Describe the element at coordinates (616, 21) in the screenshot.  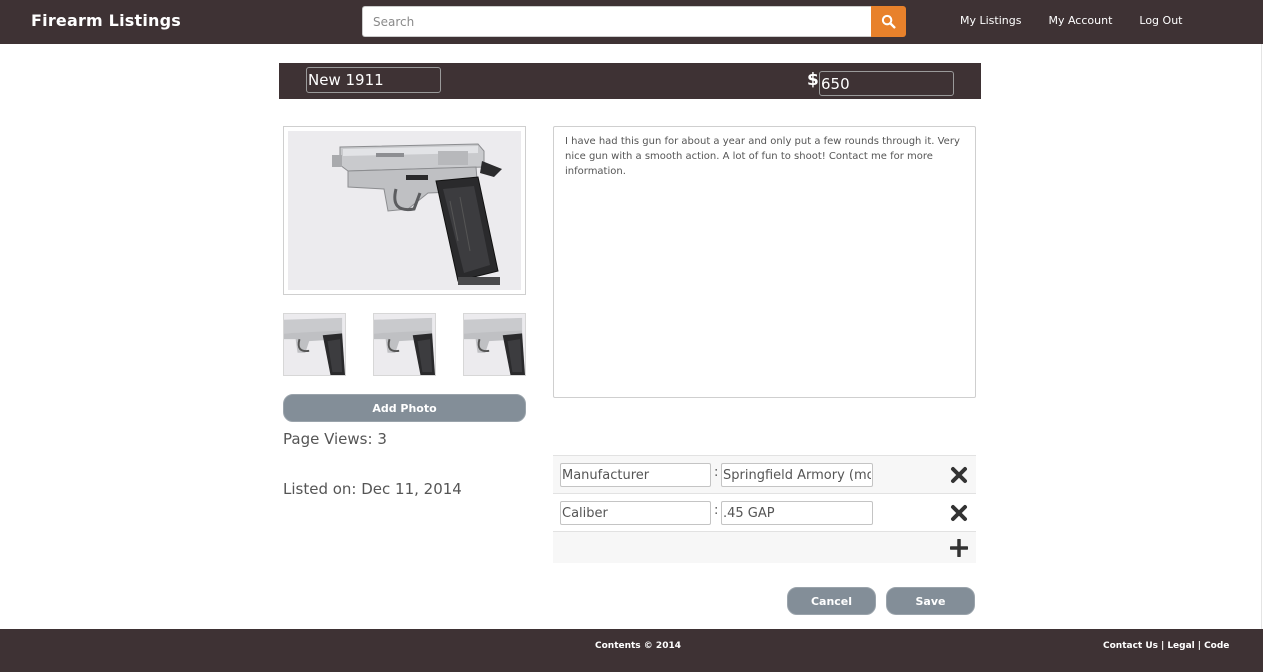
I see `search-input` at that location.